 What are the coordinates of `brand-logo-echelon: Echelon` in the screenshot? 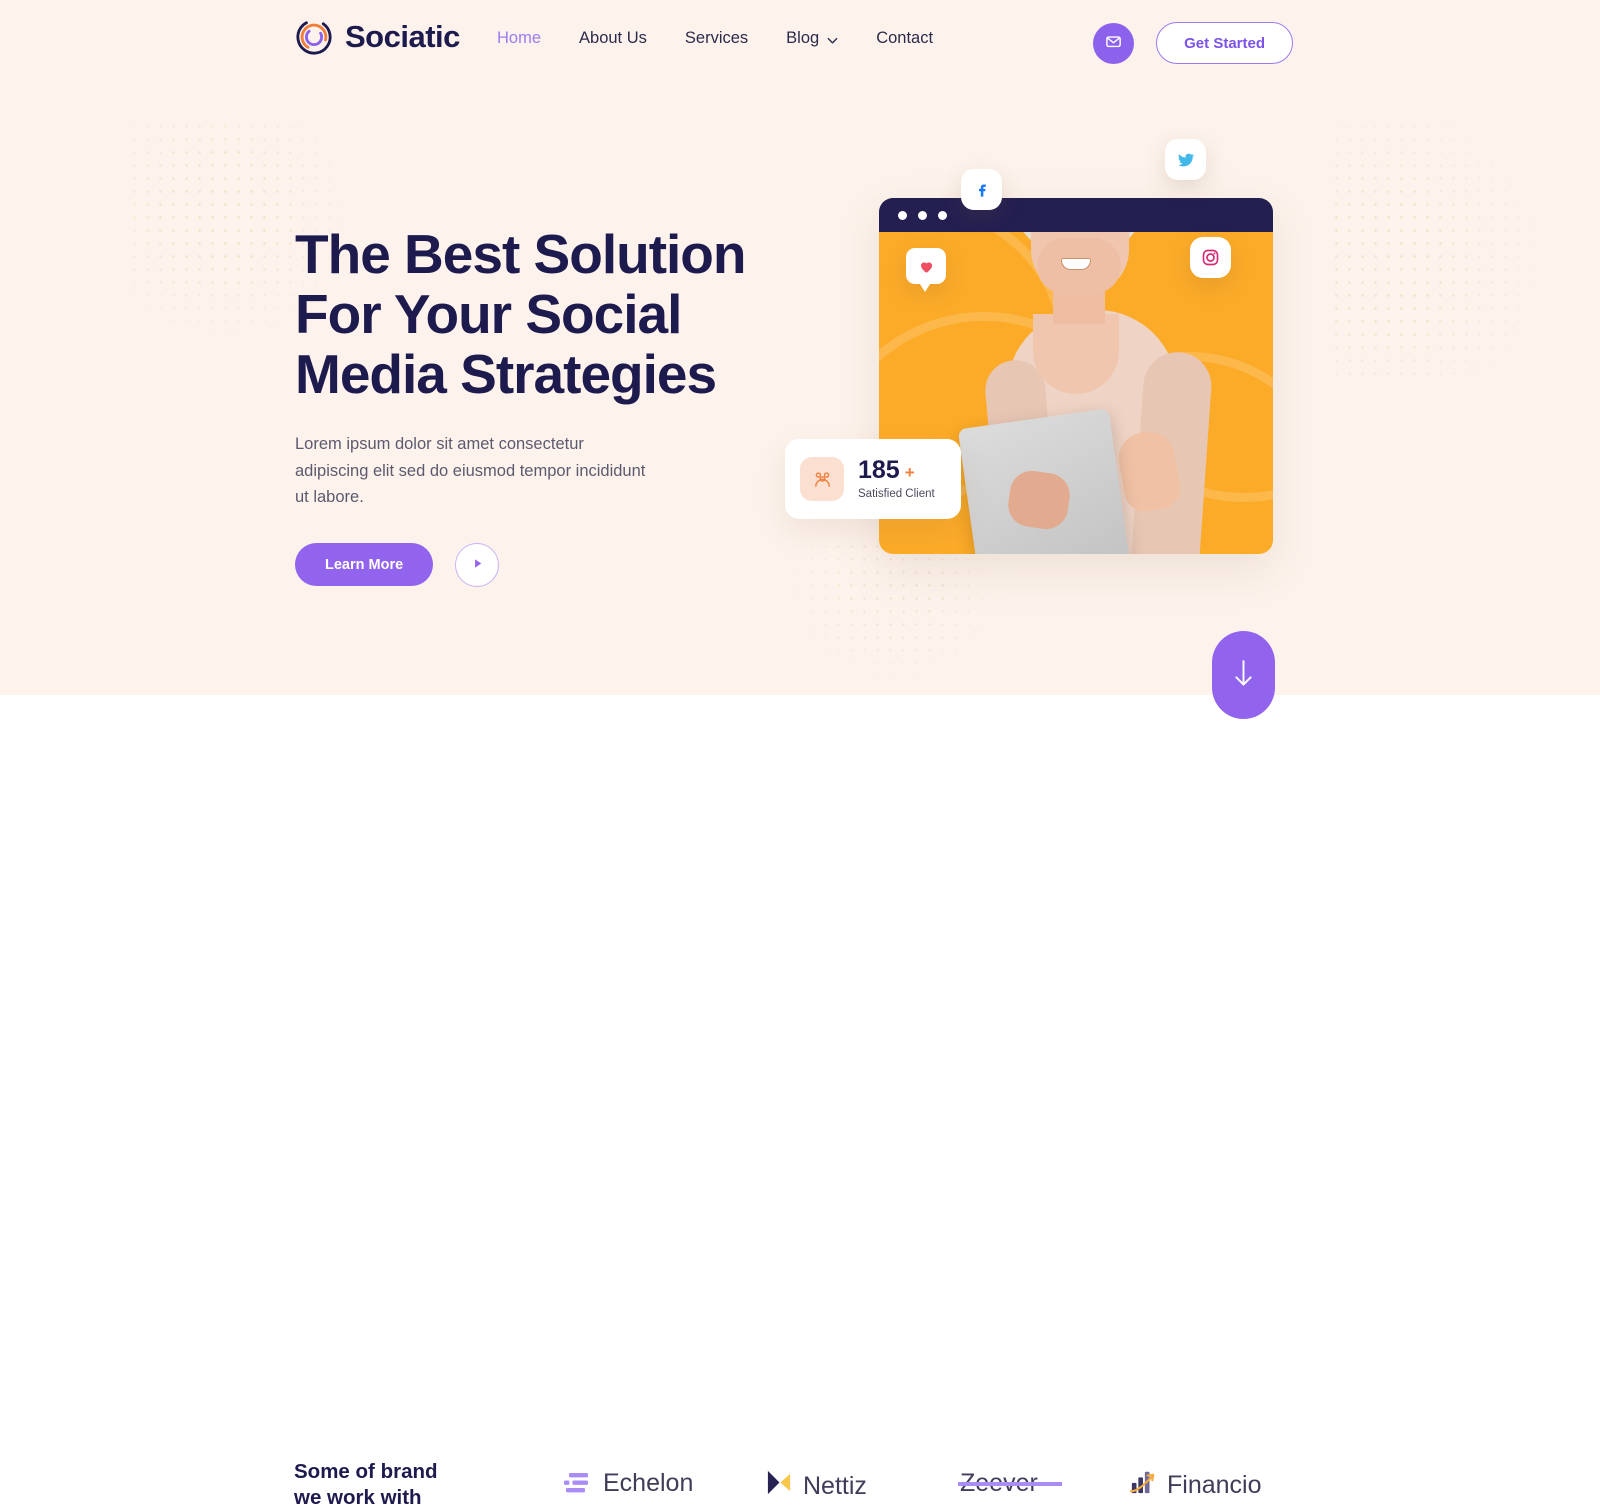 It's located at (628, 1483).